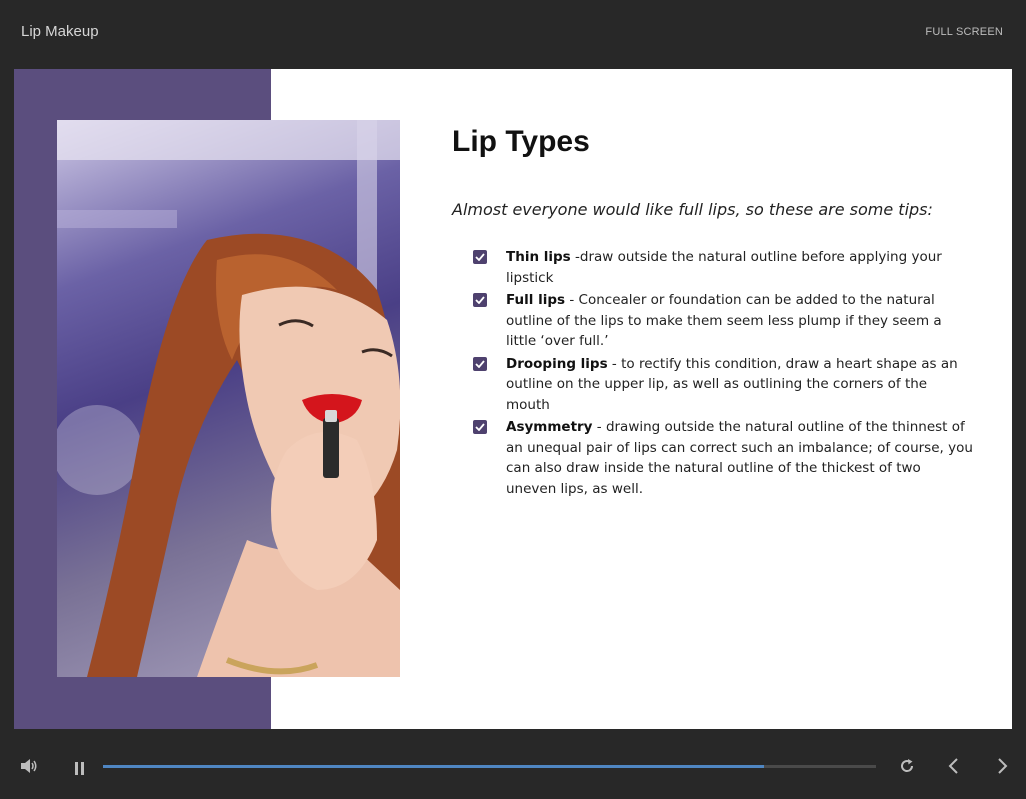 This screenshot has width=1026, height=799. What do you see at coordinates (964, 32) in the screenshot?
I see `fullscreen-button: FULL SCREEN` at bounding box center [964, 32].